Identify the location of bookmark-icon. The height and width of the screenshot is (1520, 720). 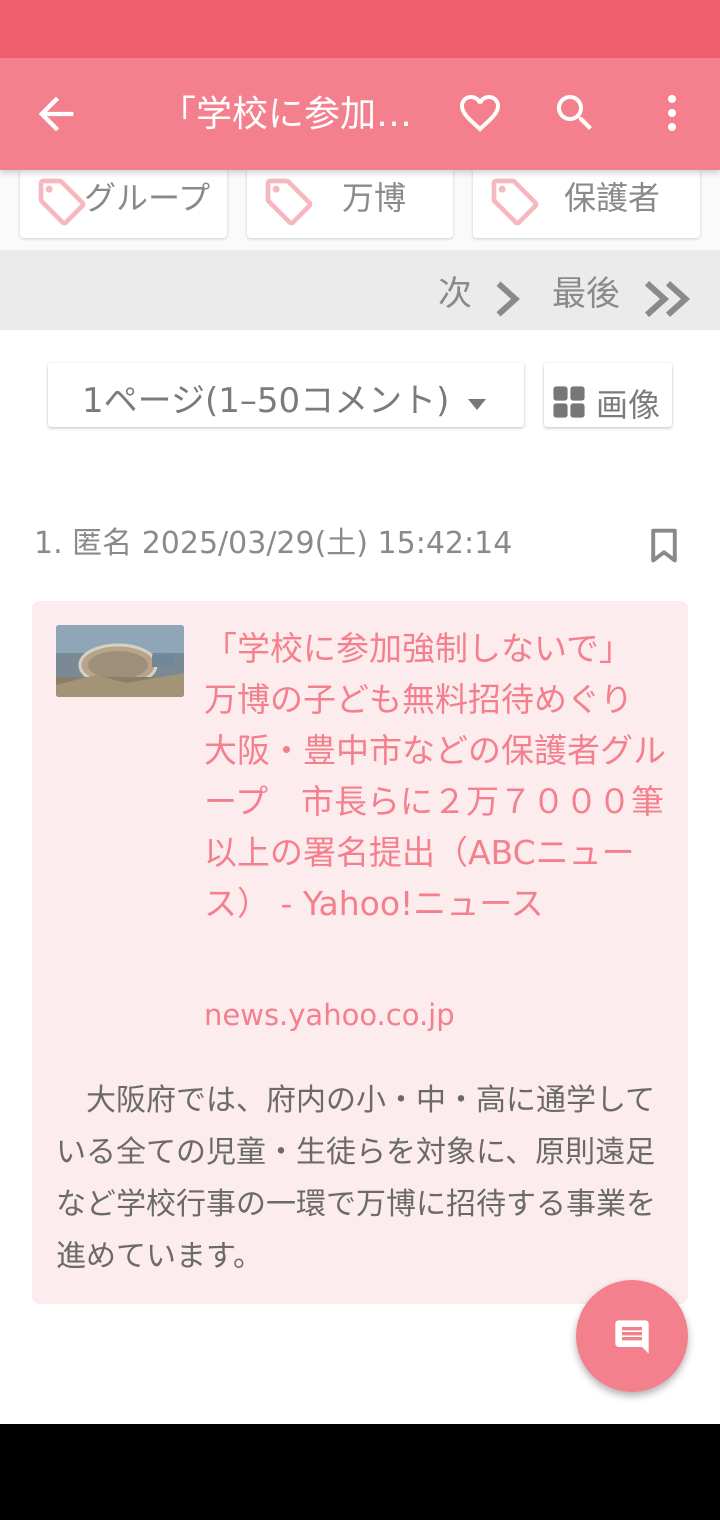
(664, 546).